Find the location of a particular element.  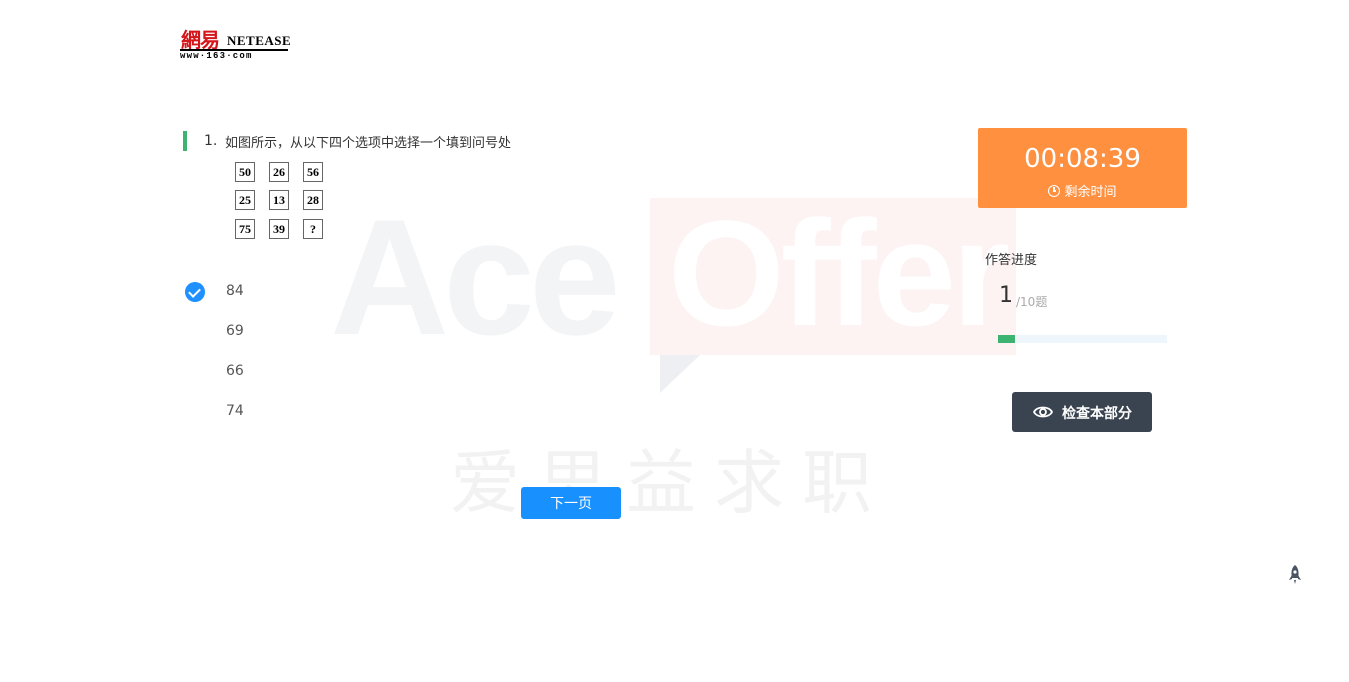

check-section-button: 检查本部分 is located at coordinates (1082, 412).